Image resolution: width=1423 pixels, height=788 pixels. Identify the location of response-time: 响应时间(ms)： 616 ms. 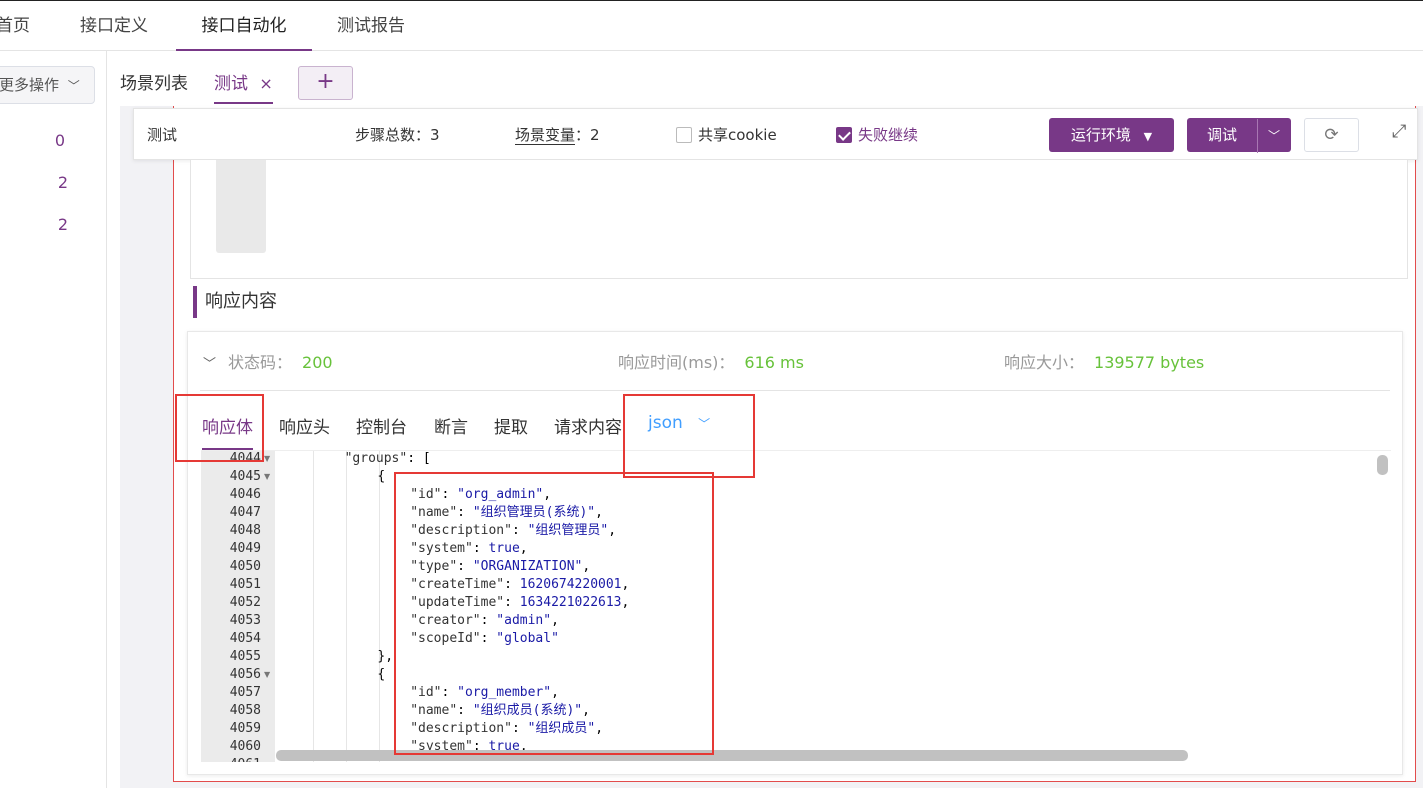
(711, 361).